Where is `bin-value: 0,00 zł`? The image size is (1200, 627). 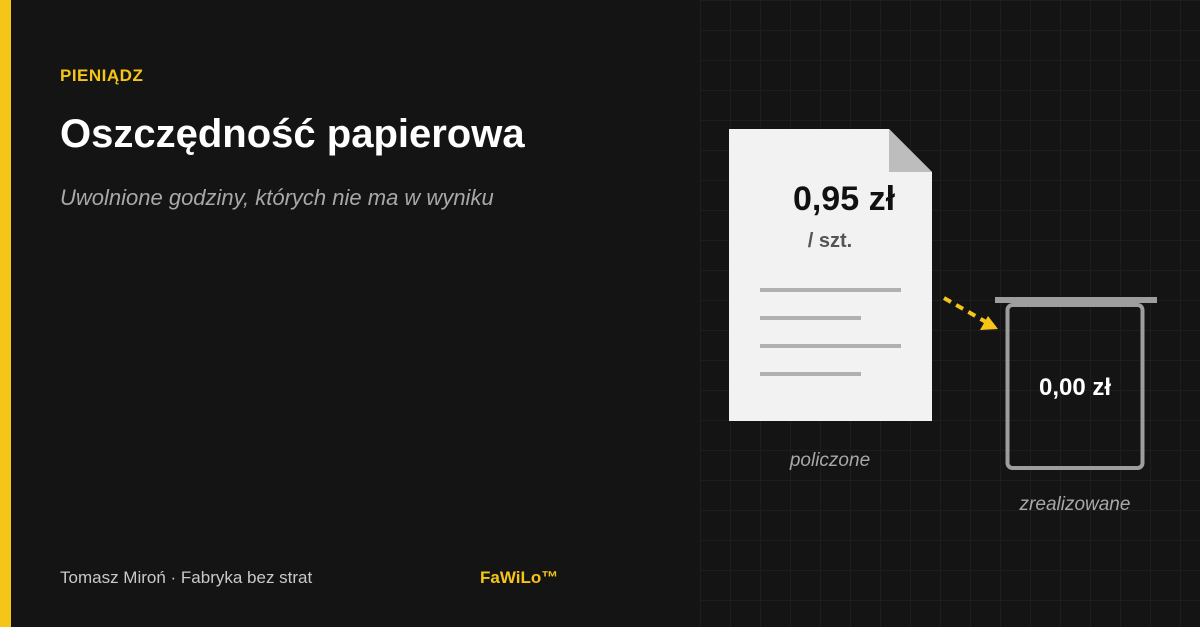 bin-value: 0,00 zł is located at coordinates (1075, 387).